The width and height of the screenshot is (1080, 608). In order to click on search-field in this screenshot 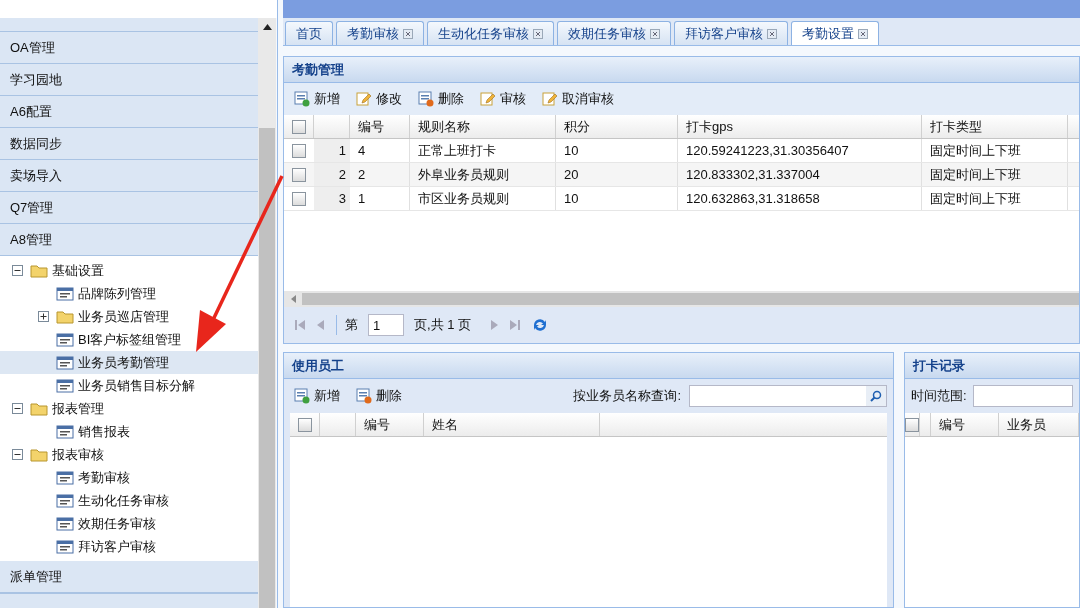, I will do `click(788, 396)`.